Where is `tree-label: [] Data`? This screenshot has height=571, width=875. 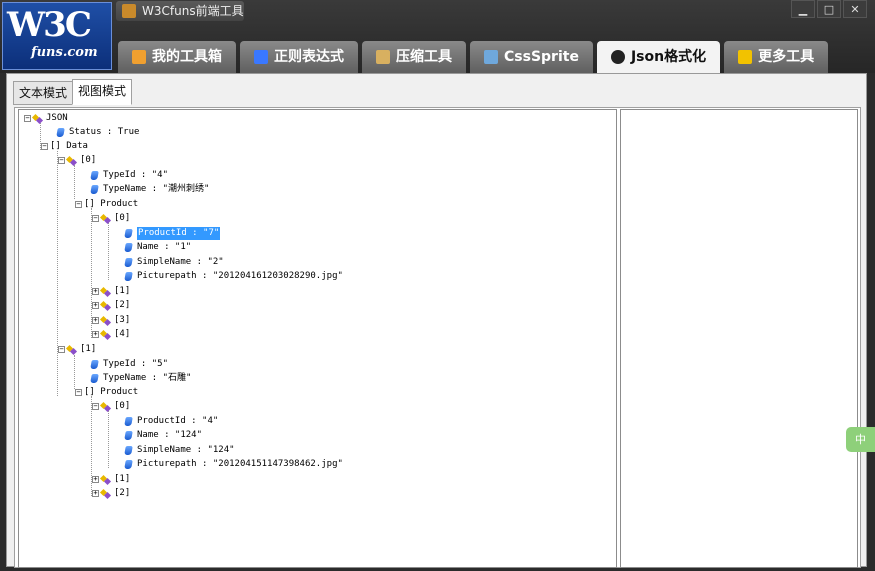
tree-label: [] Data is located at coordinates (69, 146).